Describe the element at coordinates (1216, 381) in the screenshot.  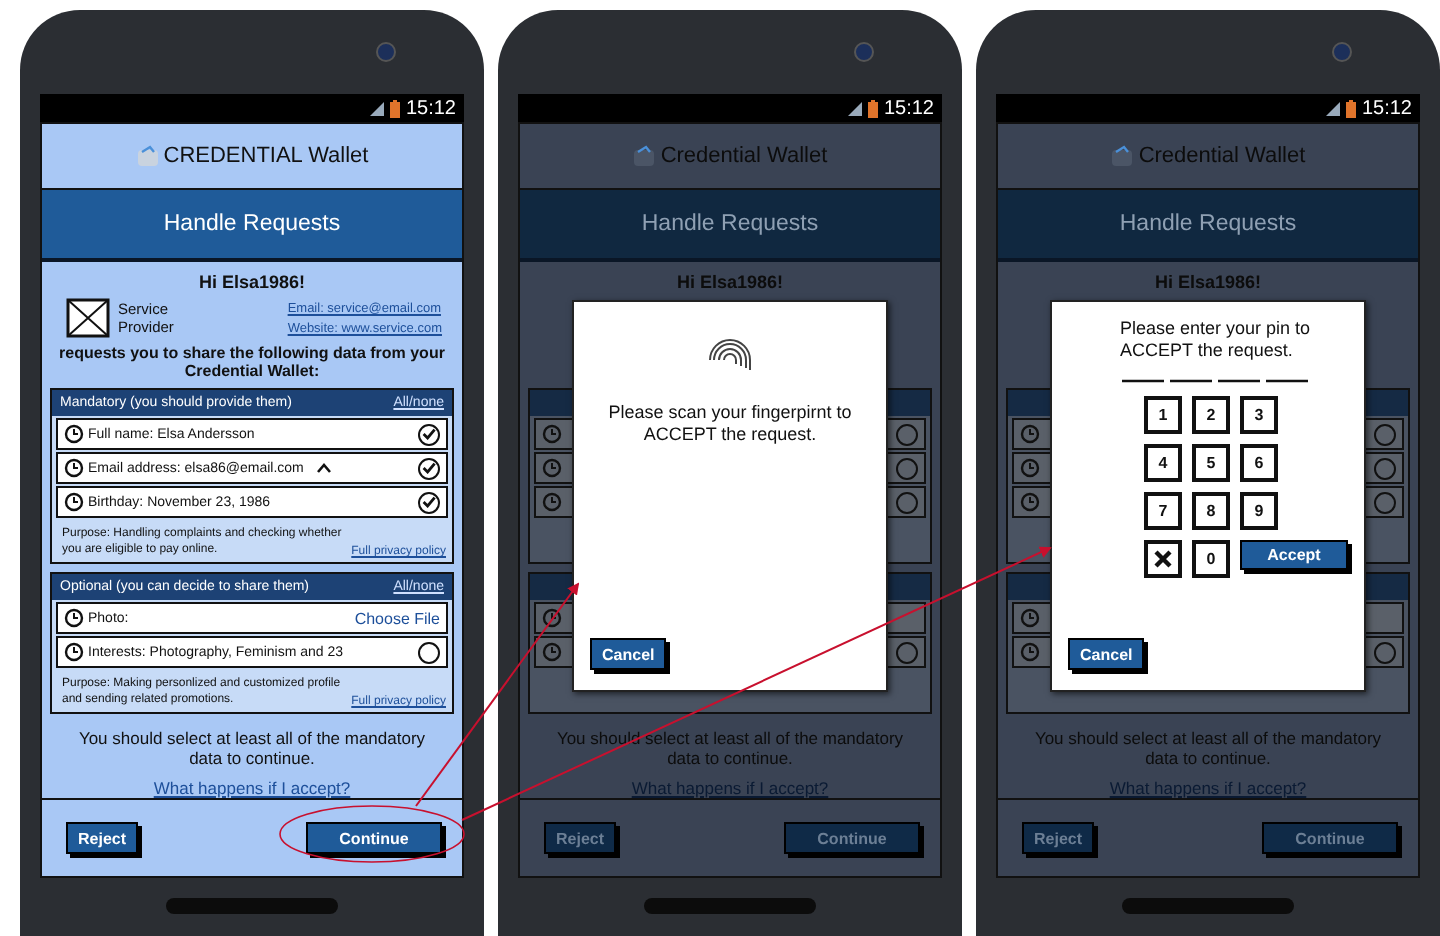
I see `pin-input-field` at that location.